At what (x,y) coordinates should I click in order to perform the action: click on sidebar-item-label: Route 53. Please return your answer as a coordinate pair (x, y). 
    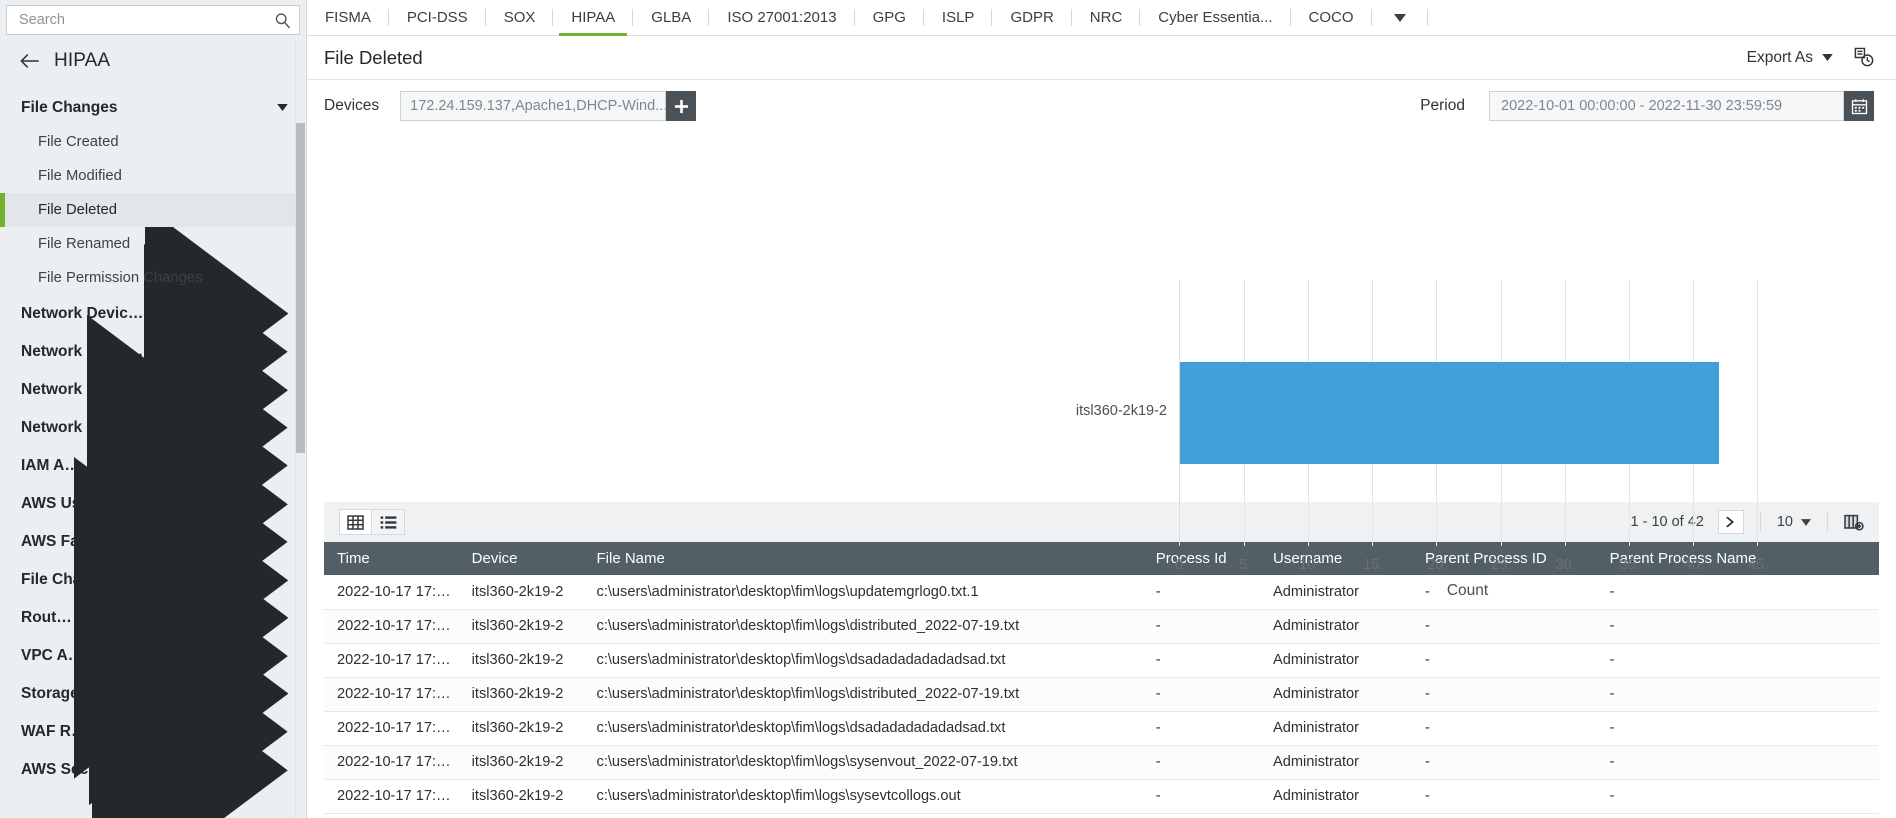
    Looking at the image, I should click on (47, 617).